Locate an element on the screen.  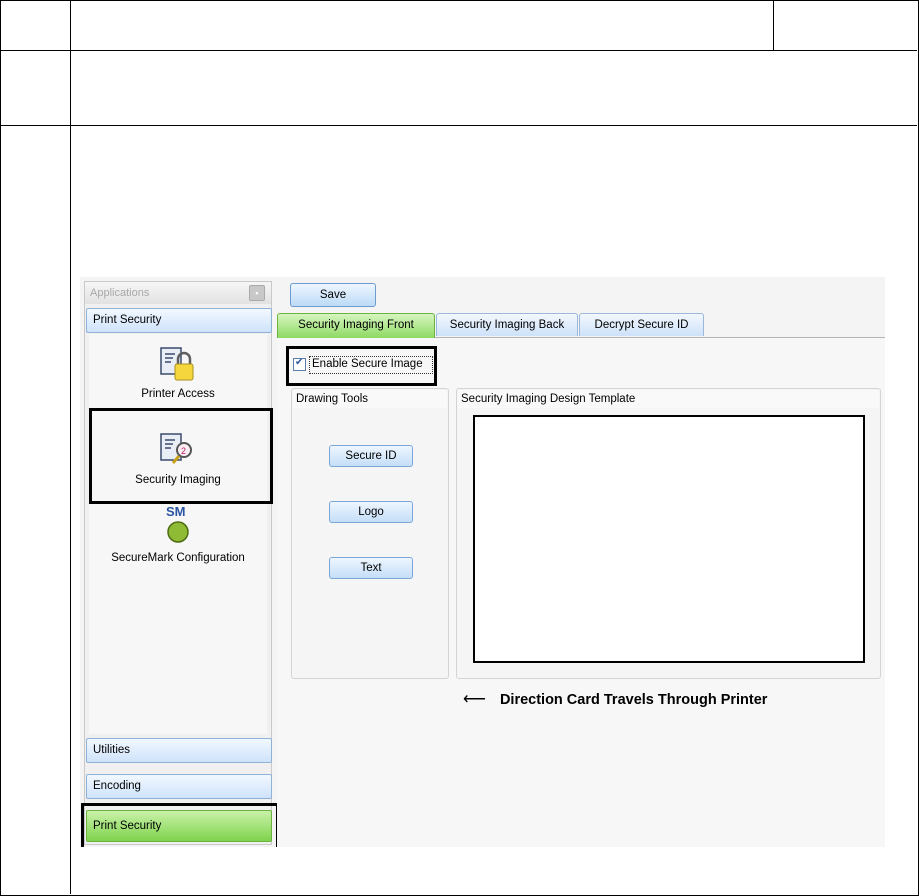
applications-title: Applications is located at coordinates (120, 293).